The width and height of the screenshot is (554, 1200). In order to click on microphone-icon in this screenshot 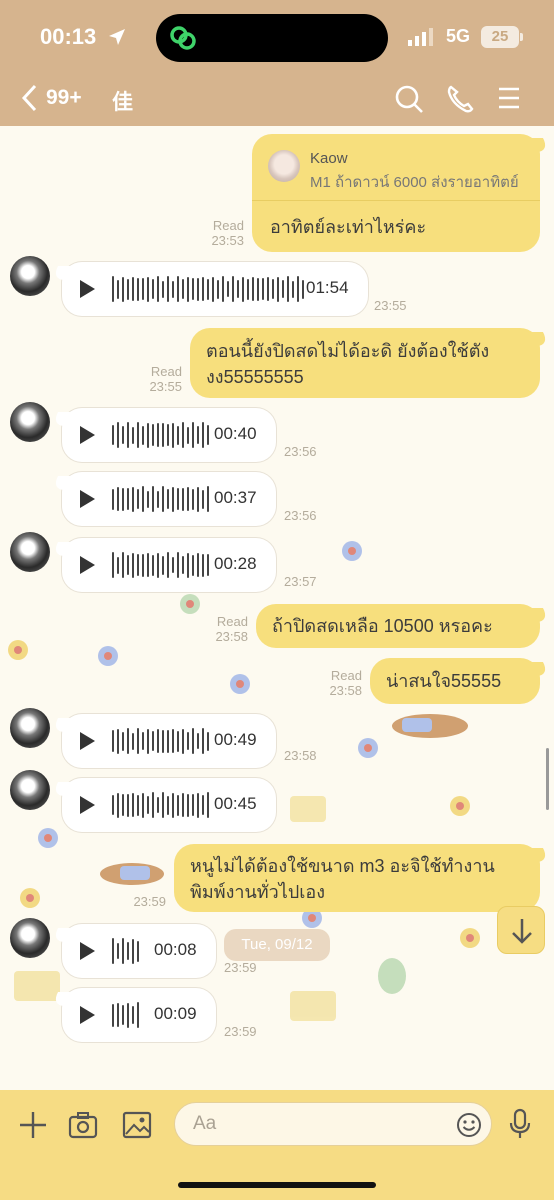, I will do `click(520, 1124)`.